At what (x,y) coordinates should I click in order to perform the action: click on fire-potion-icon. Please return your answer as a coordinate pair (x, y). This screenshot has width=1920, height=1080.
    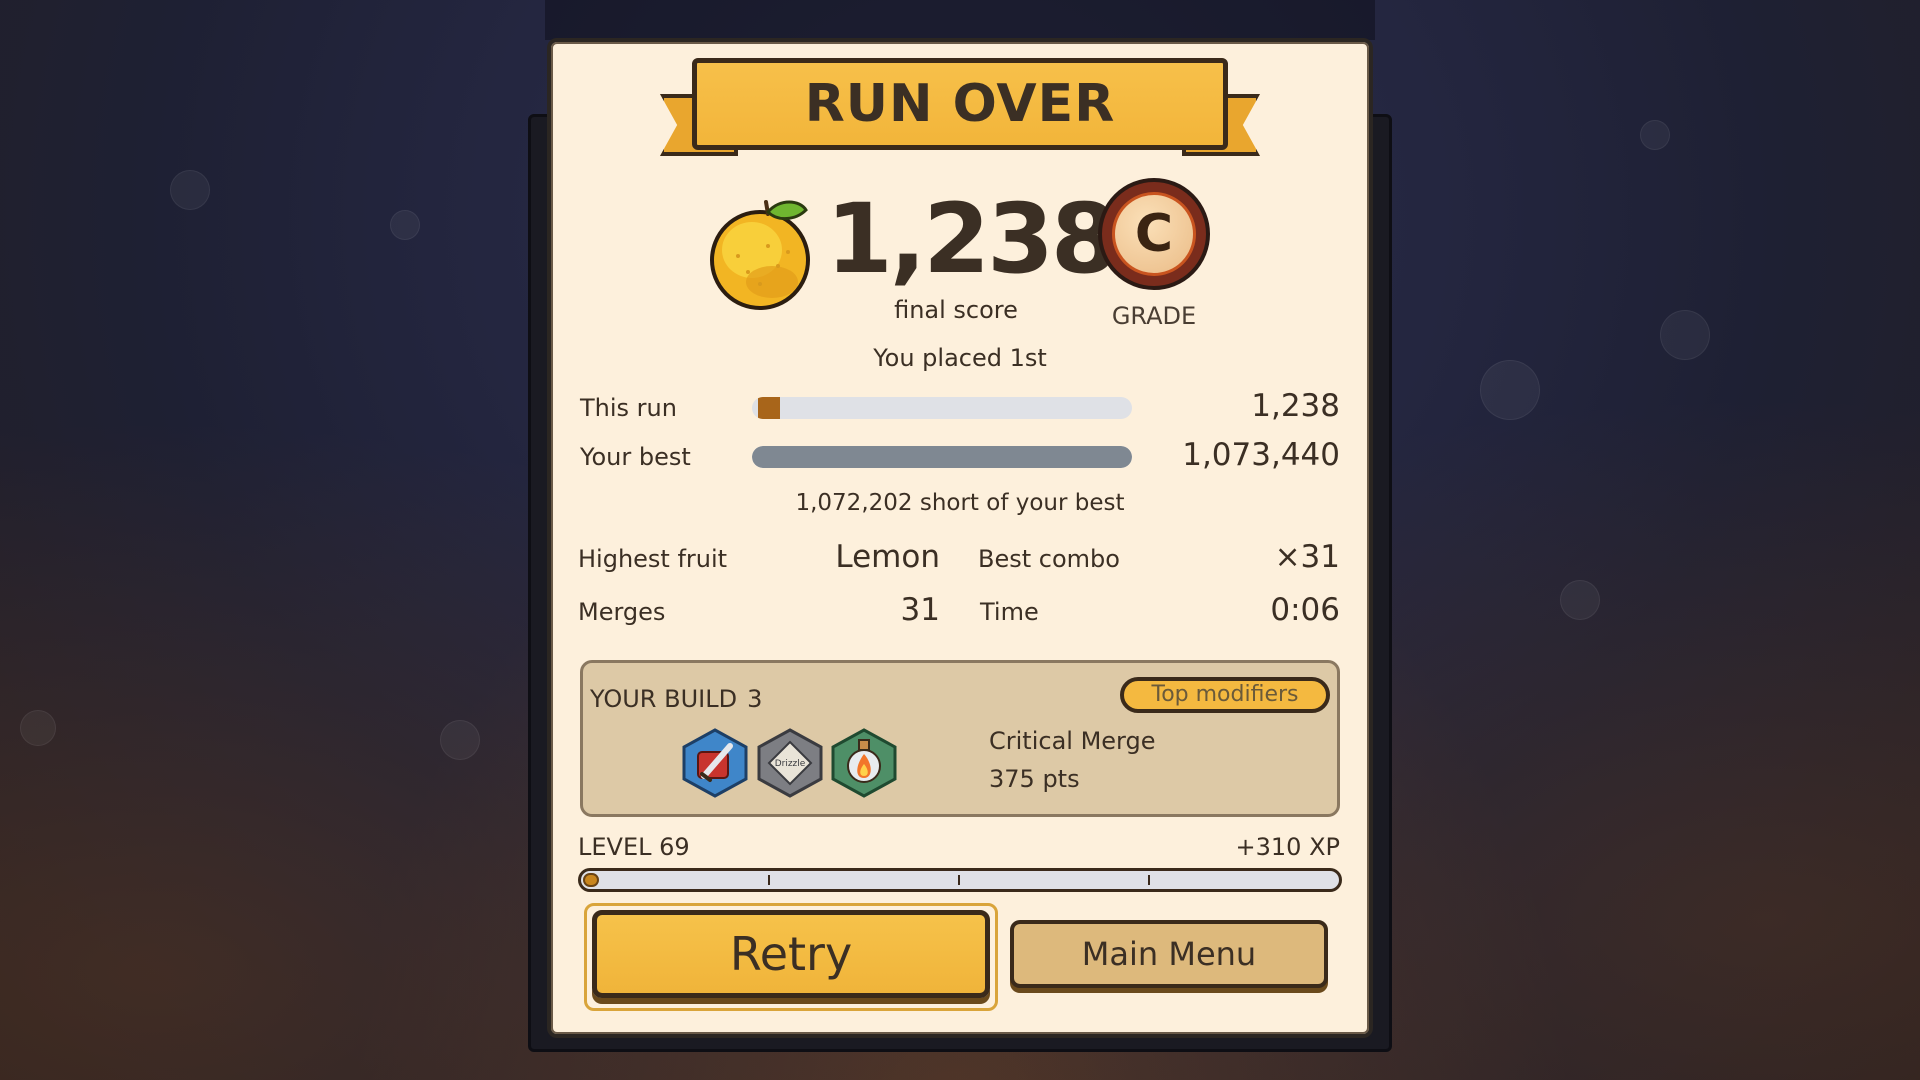
    Looking at the image, I should click on (864, 763).